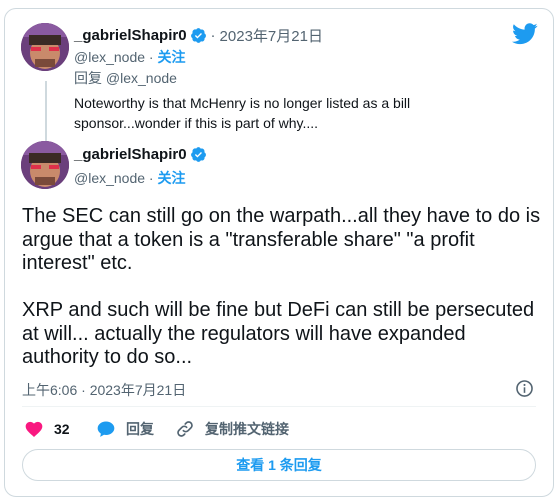  Describe the element at coordinates (125, 429) in the screenshot. I see `reply-button: 回复` at that location.